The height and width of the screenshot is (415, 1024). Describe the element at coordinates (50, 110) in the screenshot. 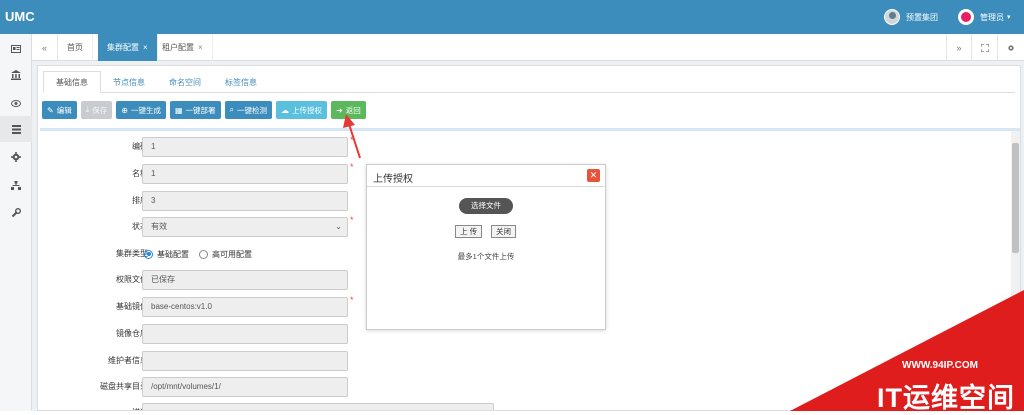

I see `edit-icon: ✎` at that location.